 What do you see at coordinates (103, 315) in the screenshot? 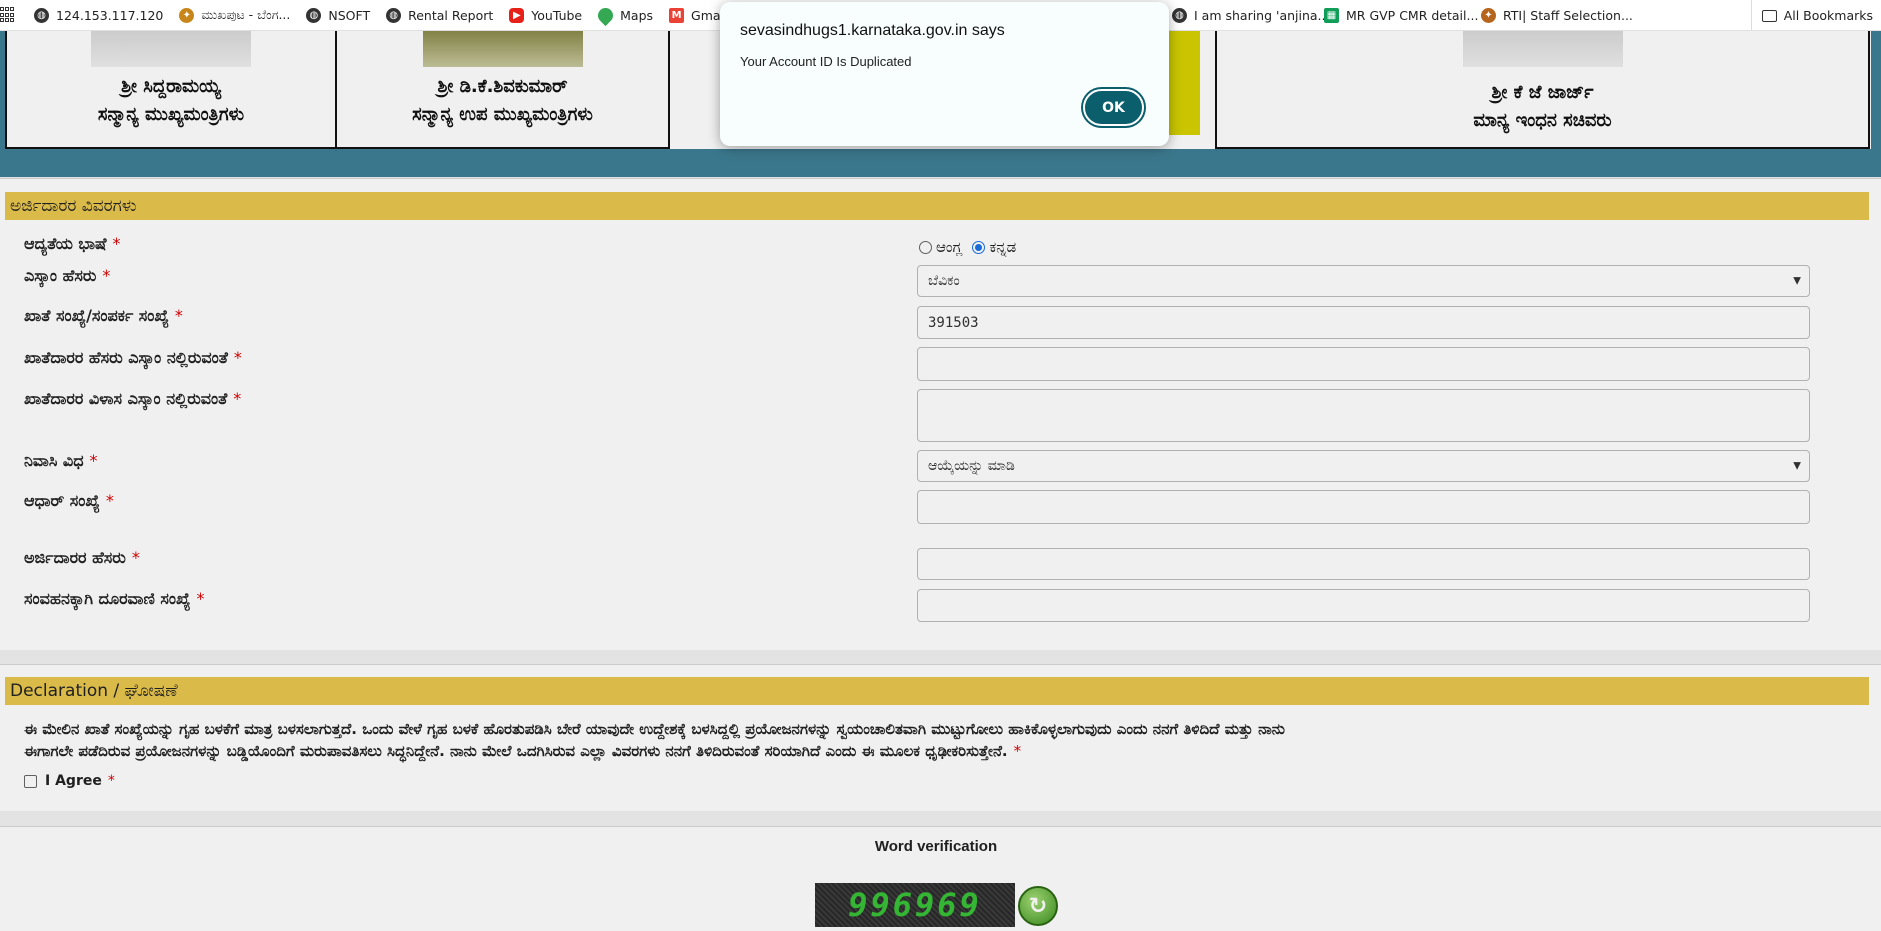
I see `account-label: ಖಾತೆ ಸಂಖ್ಯೆ/ಸಂಪರ್ಕ ಸಂಖ್ಯೆ *` at bounding box center [103, 315].